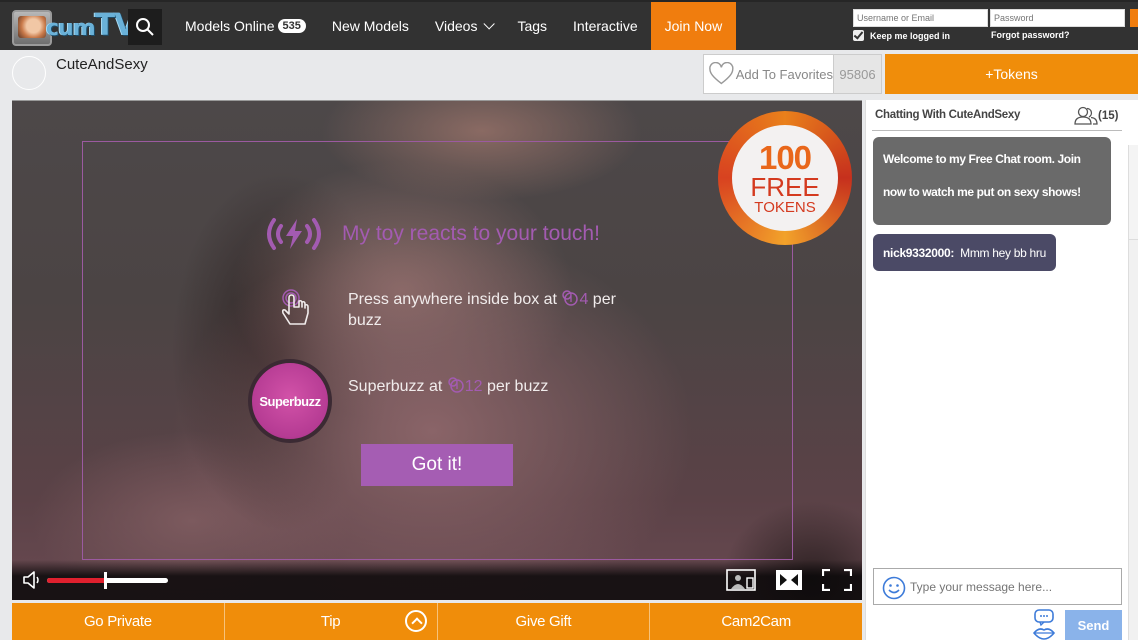 This screenshot has width=1138, height=640. I want to click on nav-label: Models Online, so click(230, 26).